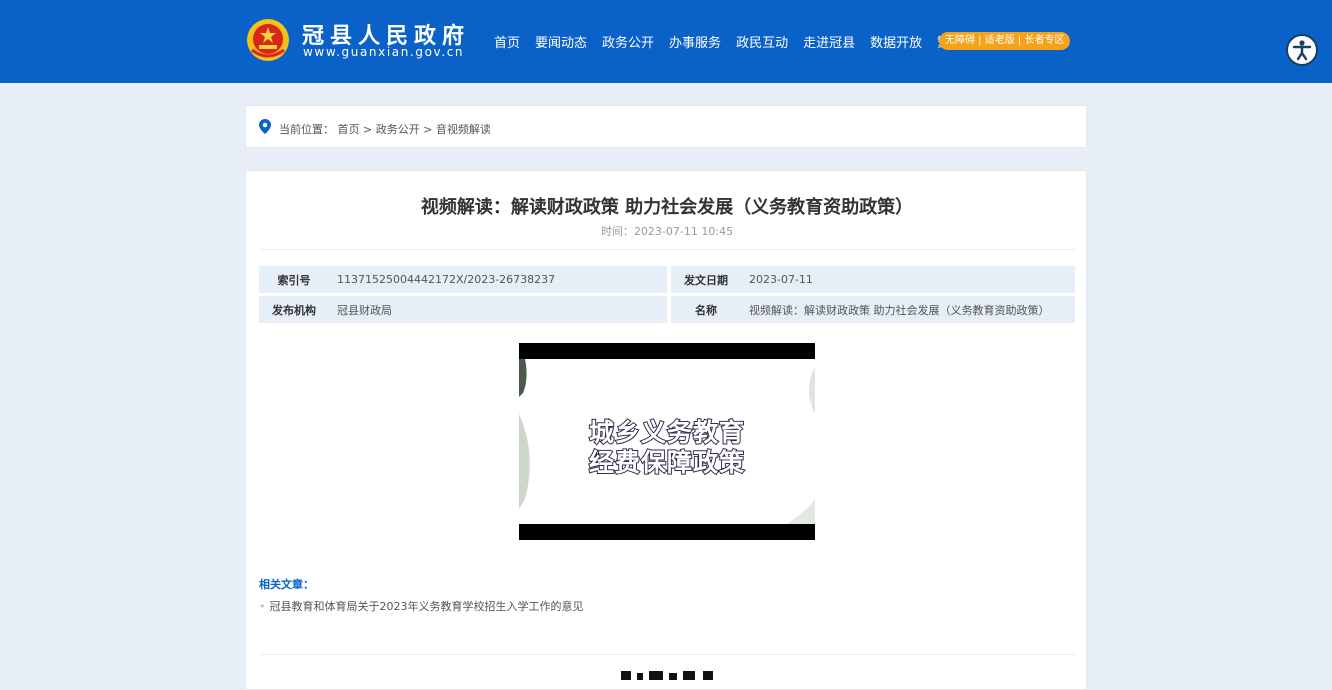  What do you see at coordinates (306, 129) in the screenshot?
I see `breadcrumb-label: 当前位置：` at bounding box center [306, 129].